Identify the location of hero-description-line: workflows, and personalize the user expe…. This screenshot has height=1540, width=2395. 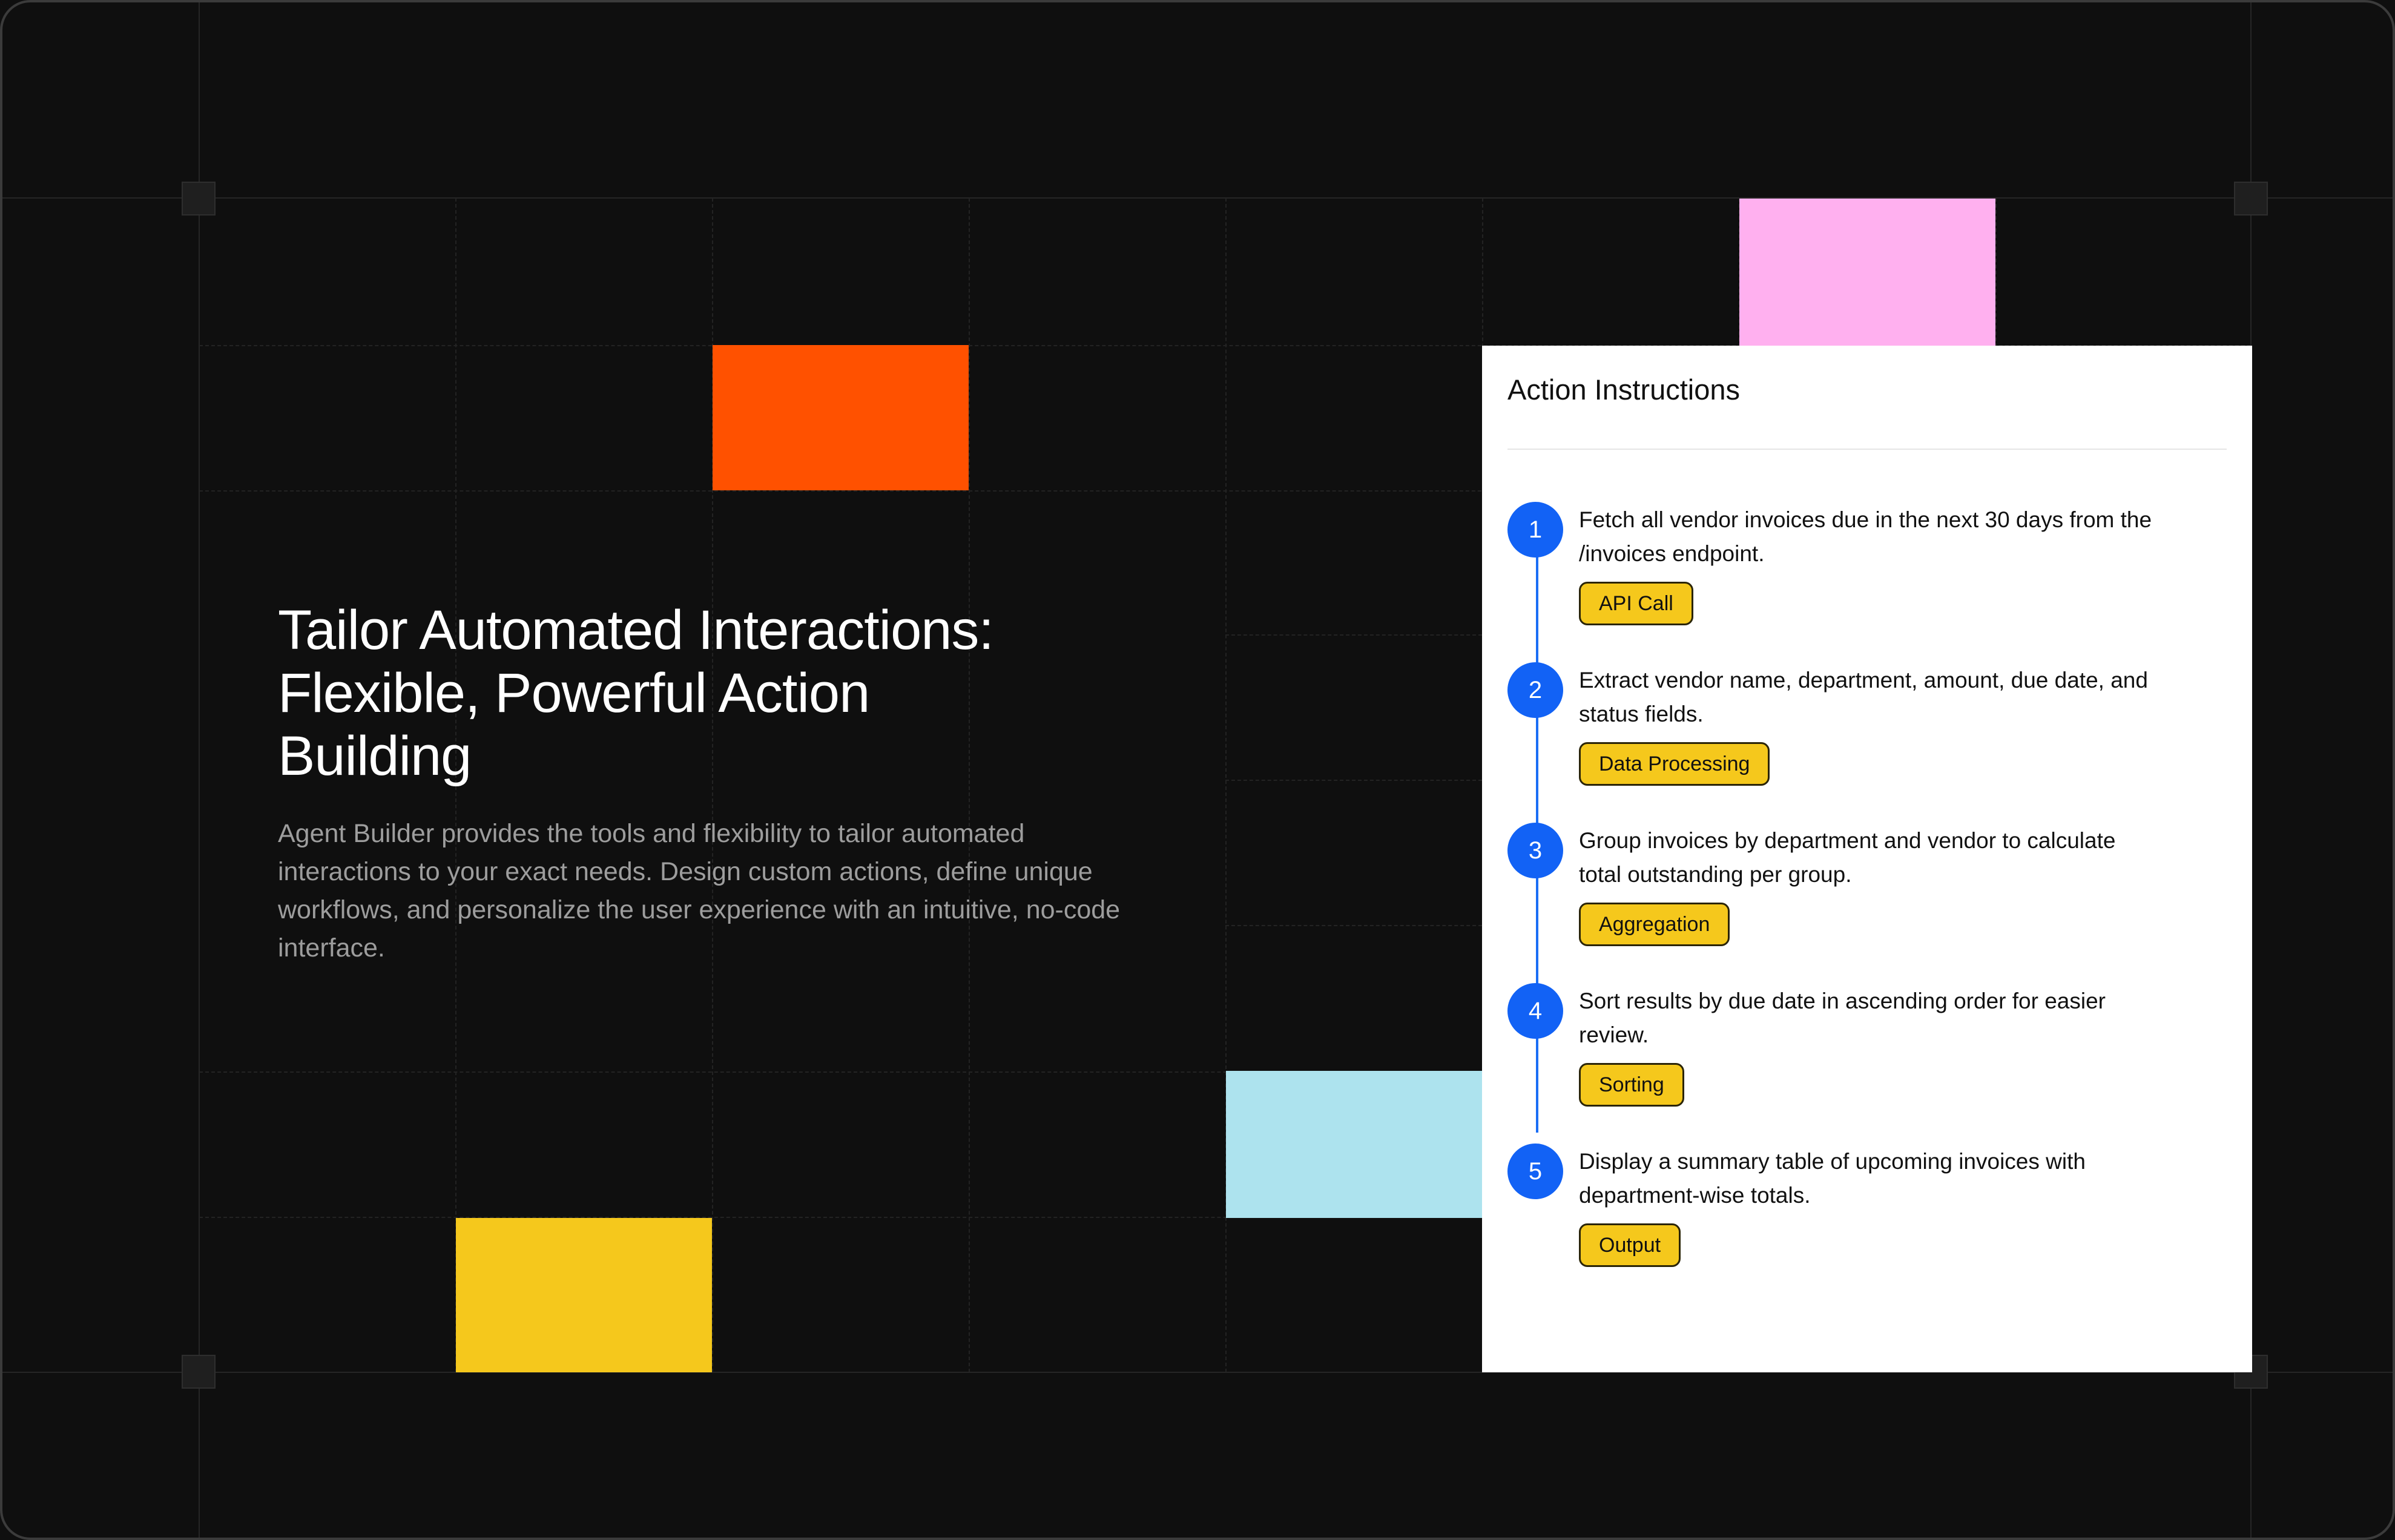
(699, 910).